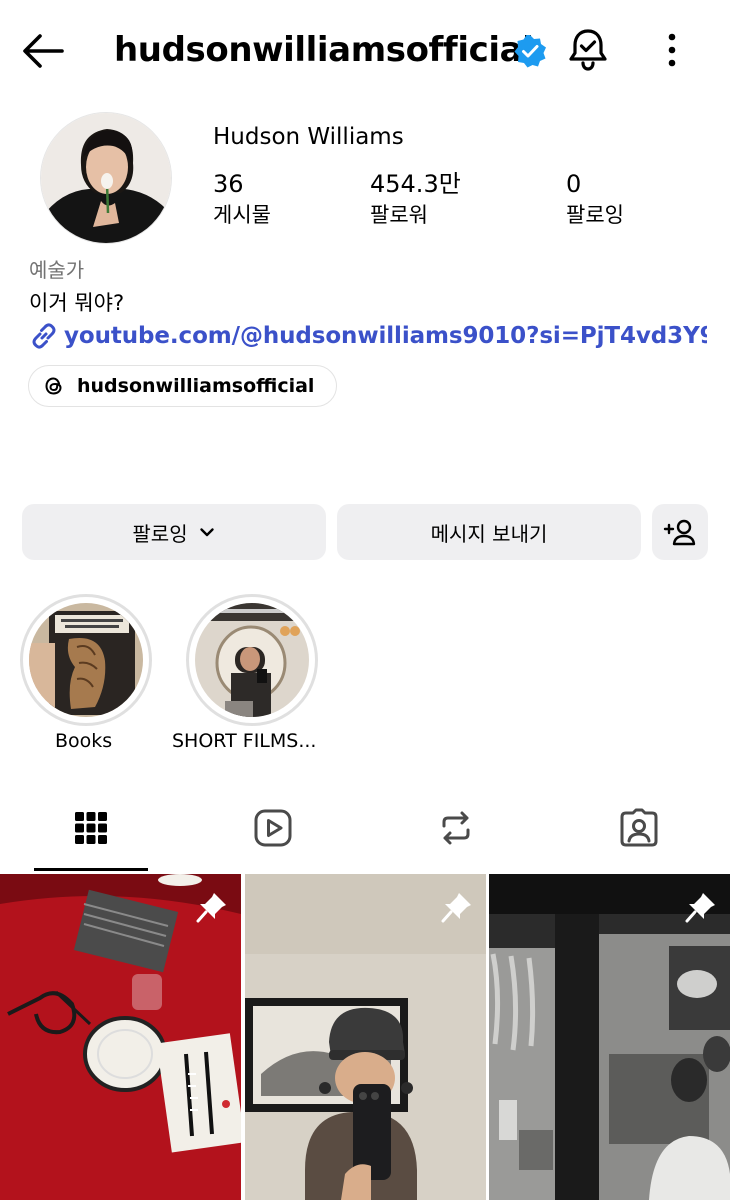 The height and width of the screenshot is (1200, 730). I want to click on tab-reels, so click(273, 828).